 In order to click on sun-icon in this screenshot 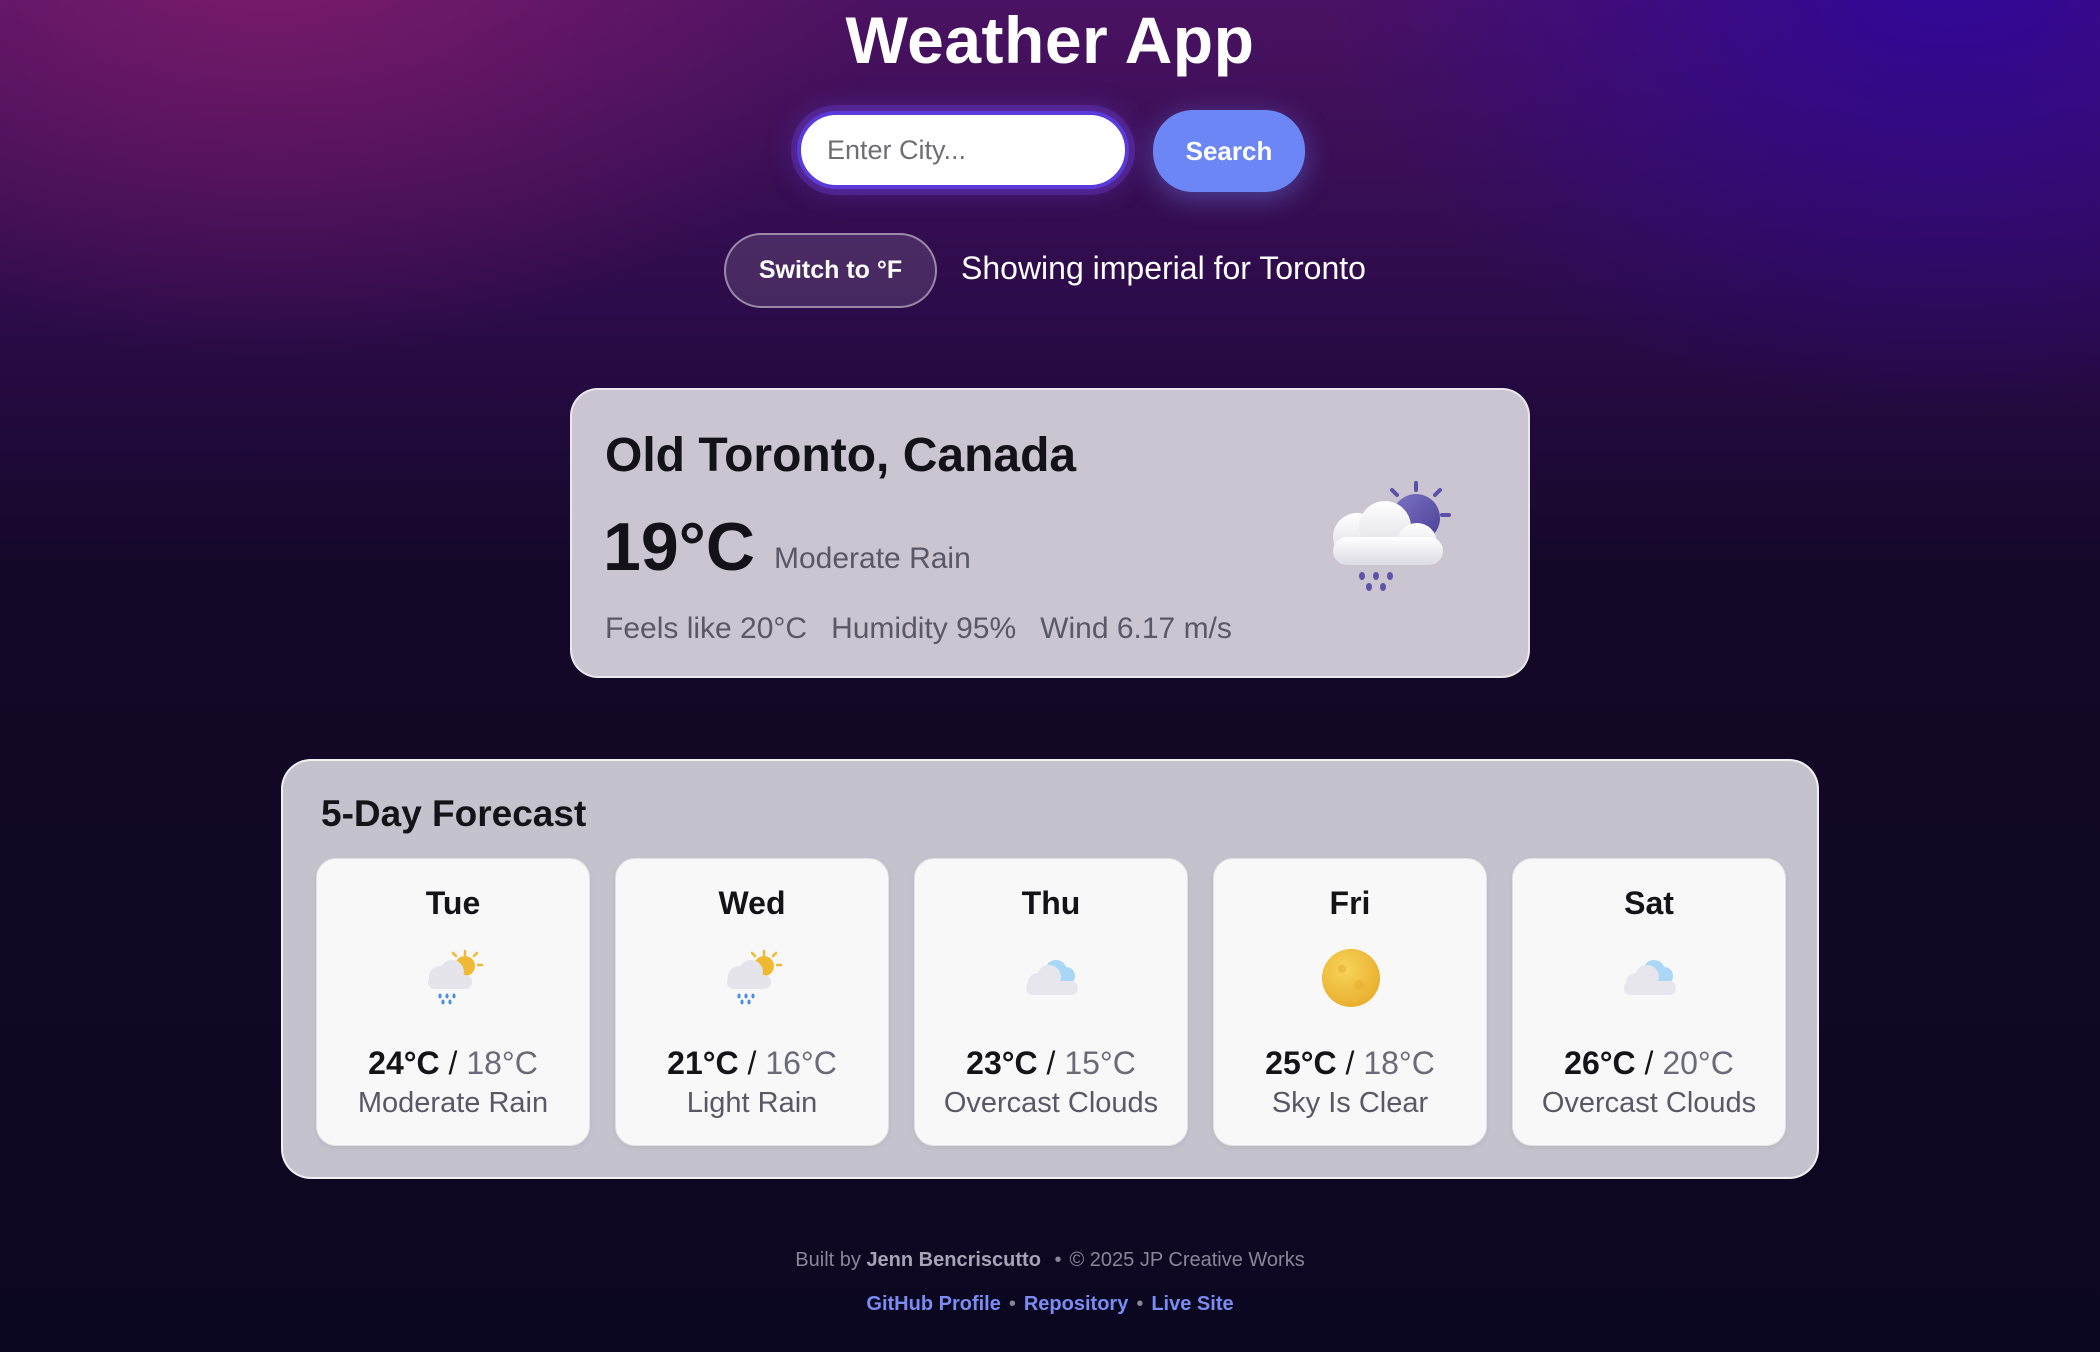, I will do `click(1351, 978)`.